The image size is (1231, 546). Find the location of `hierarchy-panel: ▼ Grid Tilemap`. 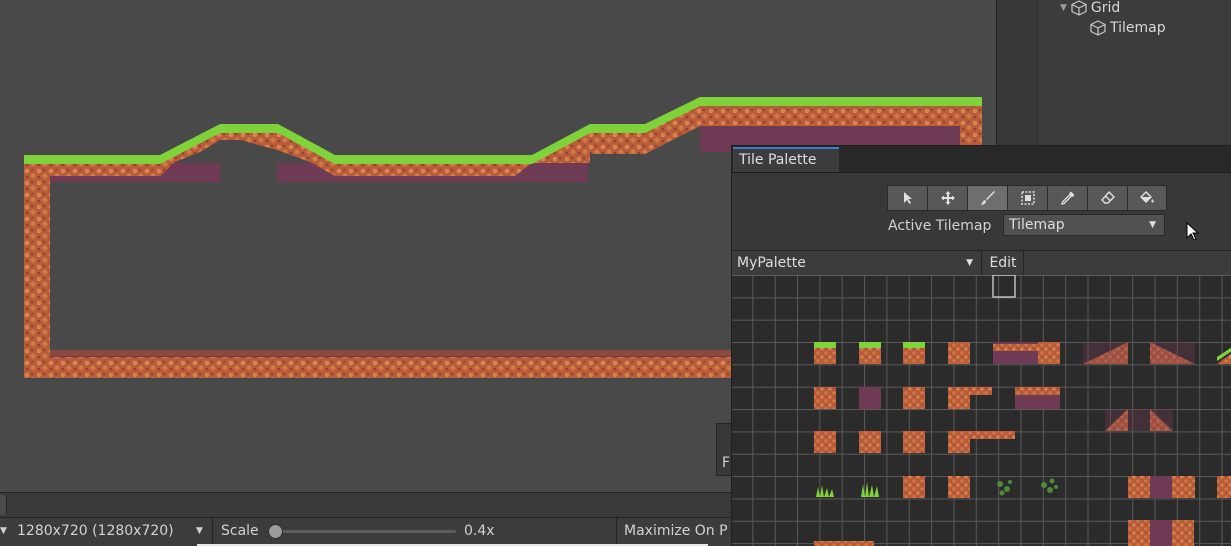

hierarchy-panel: ▼ Grid Tilemap is located at coordinates (1113, 72).